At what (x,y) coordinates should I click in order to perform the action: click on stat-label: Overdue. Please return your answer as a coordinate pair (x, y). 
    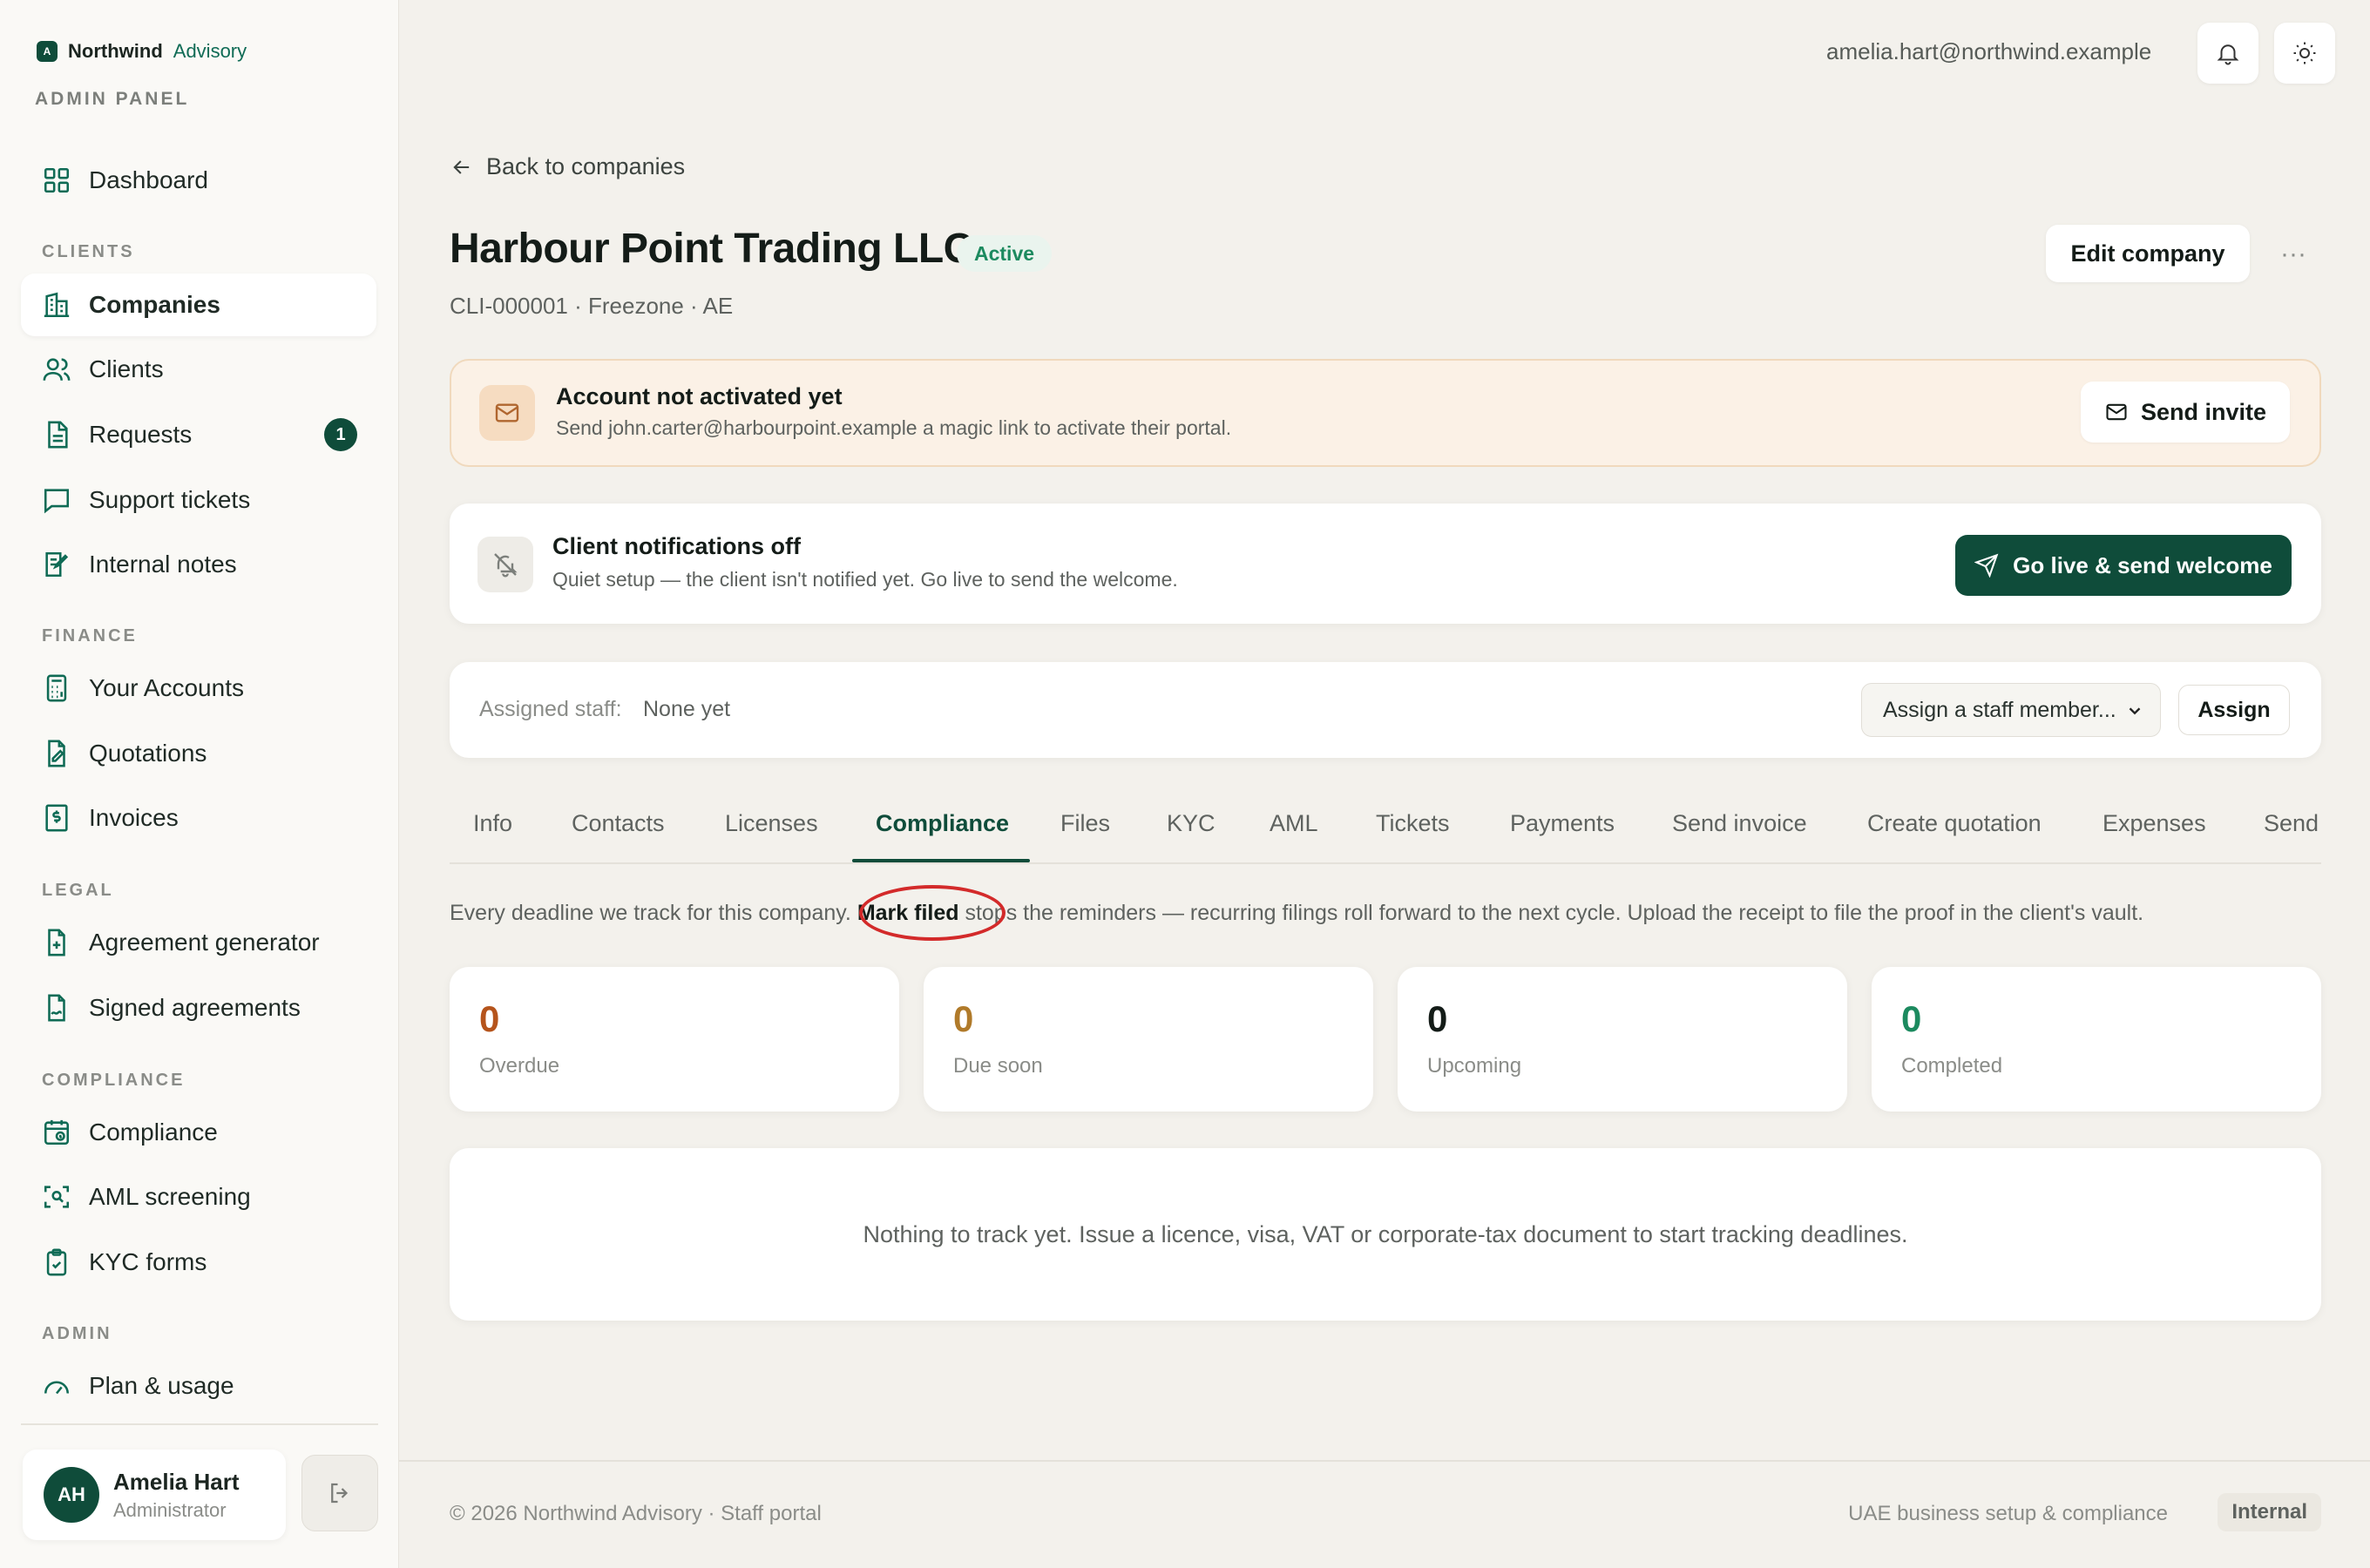
    Looking at the image, I should click on (519, 1066).